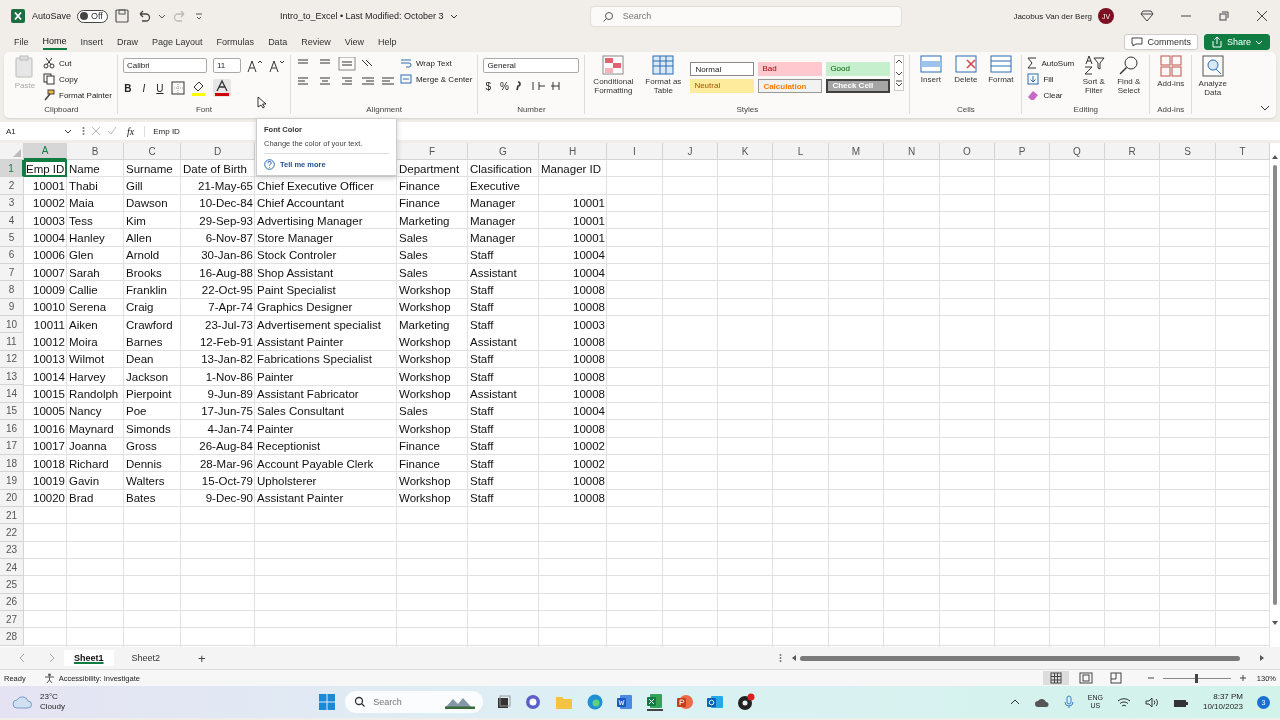 This screenshot has width=1280, height=720. Describe the element at coordinates (856, 151) in the screenshot. I see `column-header: M` at that location.